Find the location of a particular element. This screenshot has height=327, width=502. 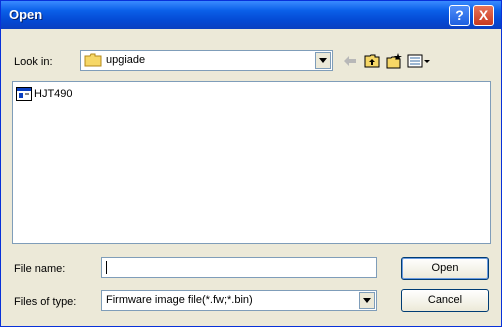

file-name-label: HJT490 is located at coordinates (53, 94).